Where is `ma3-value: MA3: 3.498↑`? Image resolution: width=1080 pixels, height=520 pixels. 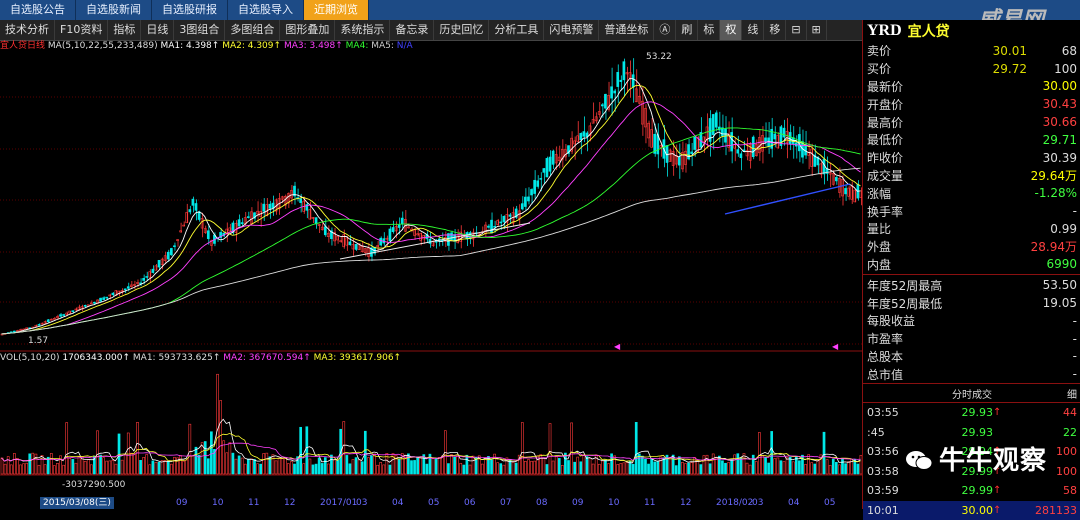
ma3-value: MA3: 3.498↑ is located at coordinates (313, 46).